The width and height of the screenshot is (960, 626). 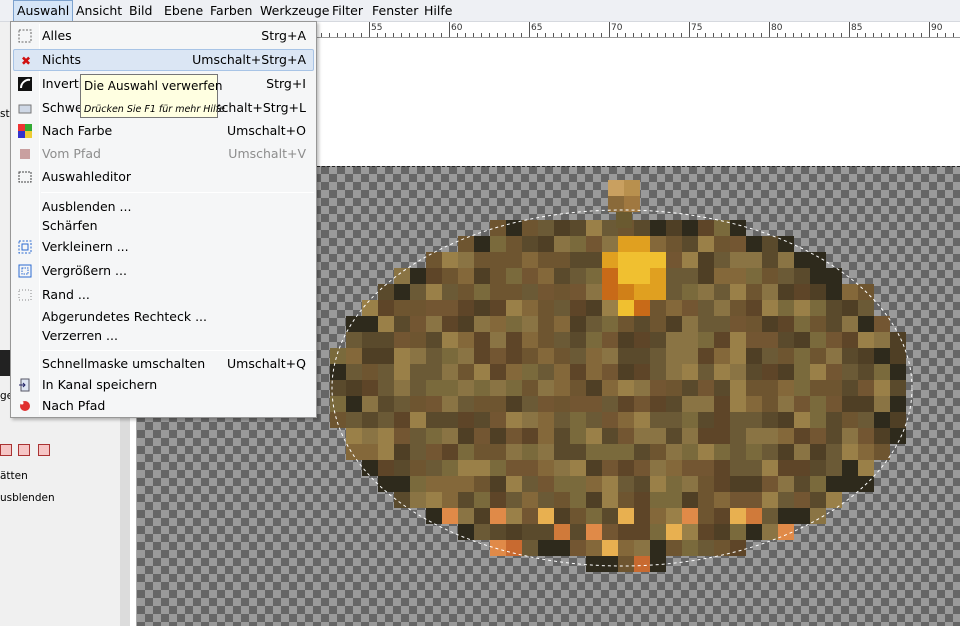 What do you see at coordinates (438, 11) in the screenshot?
I see `menu-hilfe: Hilfe` at bounding box center [438, 11].